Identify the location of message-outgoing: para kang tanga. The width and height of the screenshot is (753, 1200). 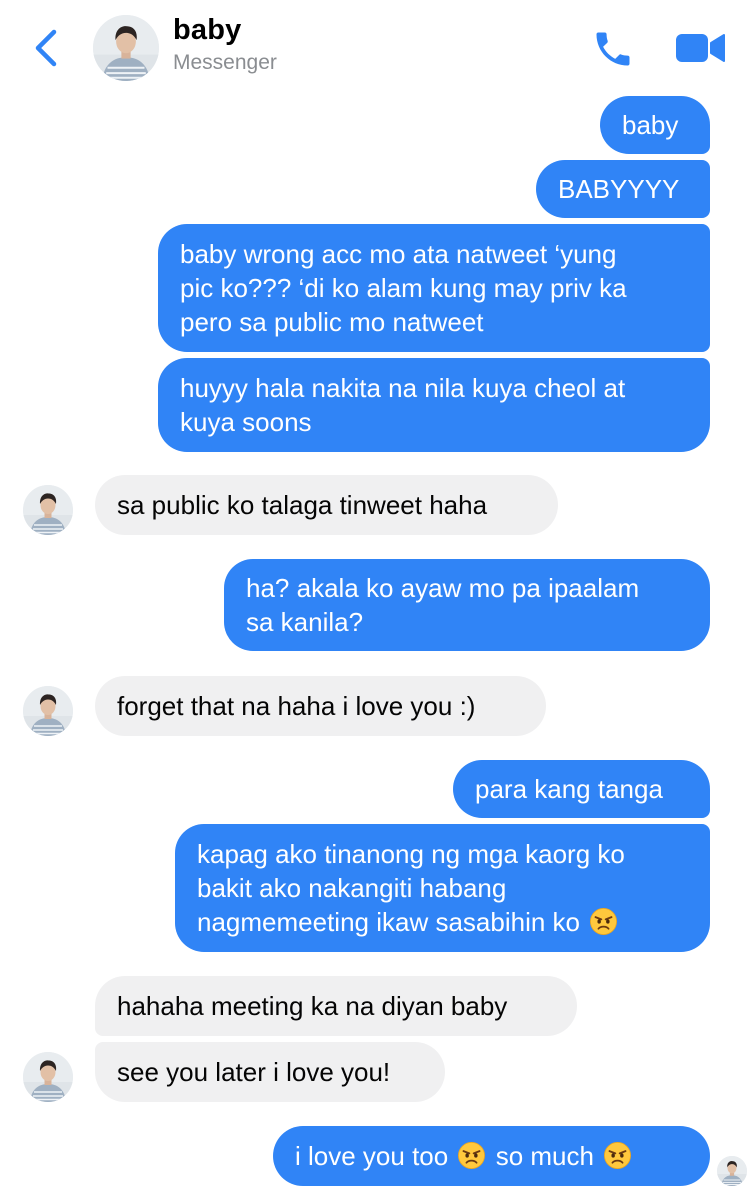
(581, 789).